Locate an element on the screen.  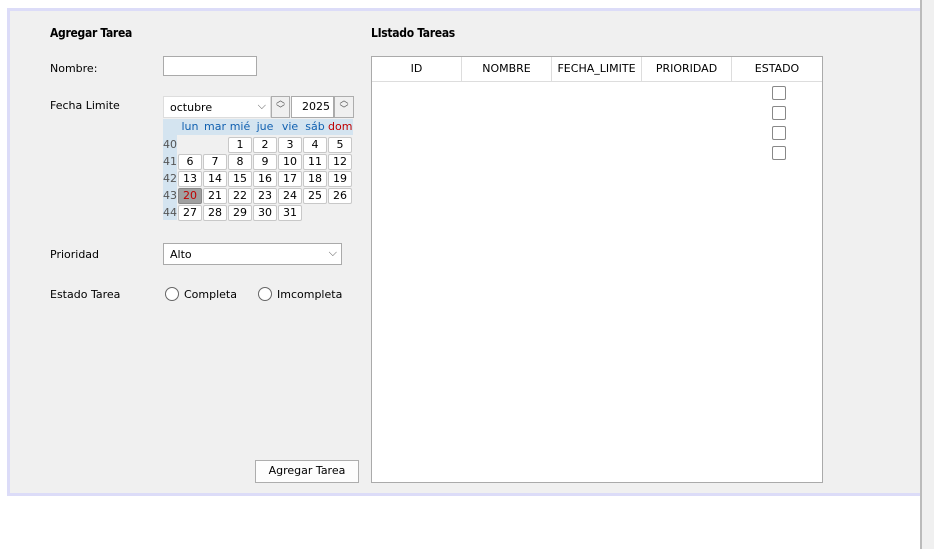
calendar-day: 26 is located at coordinates (340, 196).